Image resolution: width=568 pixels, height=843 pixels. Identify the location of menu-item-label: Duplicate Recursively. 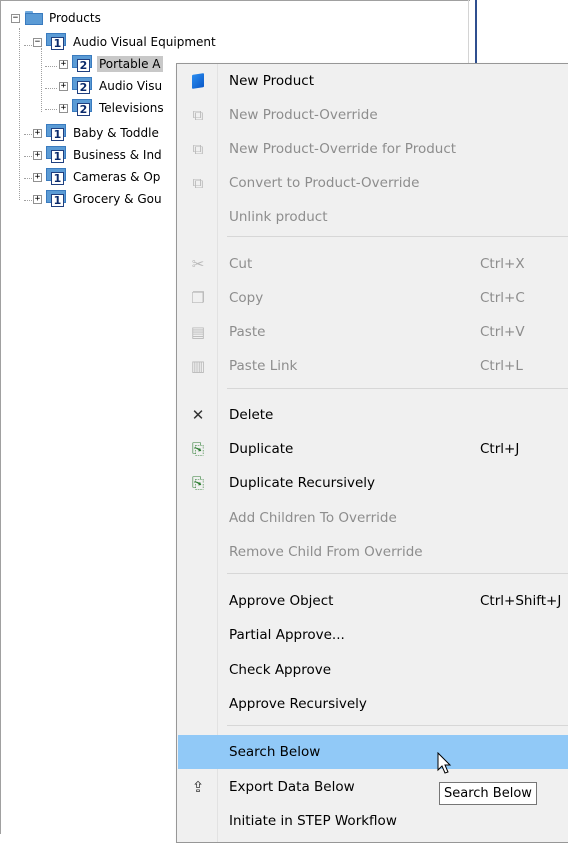
(302, 483).